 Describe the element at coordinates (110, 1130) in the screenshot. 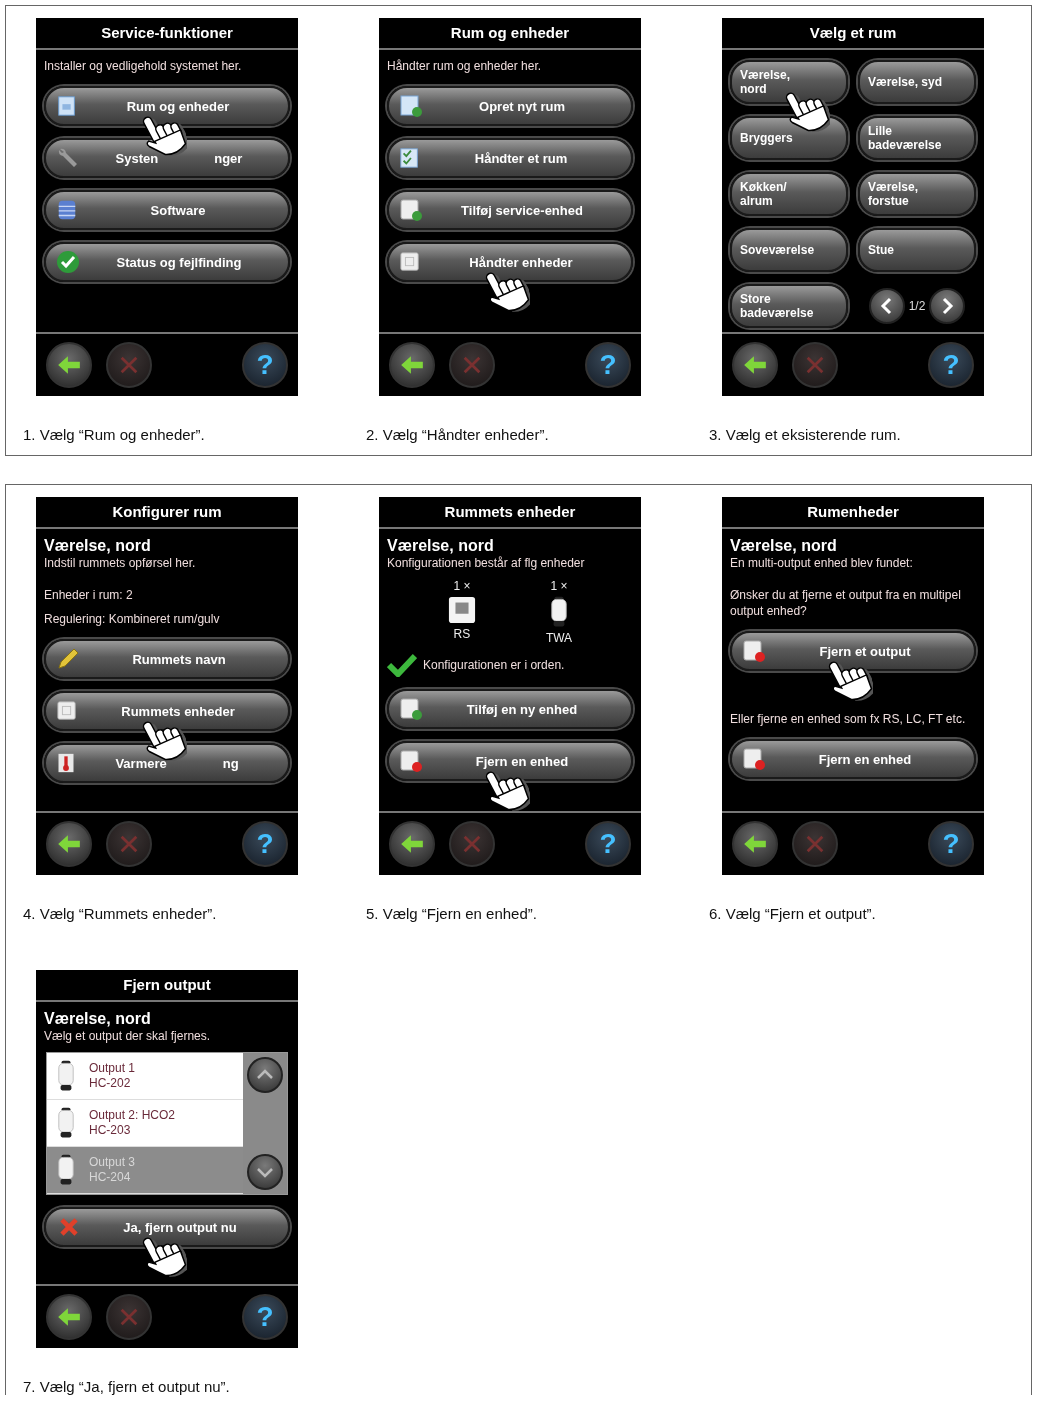

I see `output-model: HC-203` at that location.